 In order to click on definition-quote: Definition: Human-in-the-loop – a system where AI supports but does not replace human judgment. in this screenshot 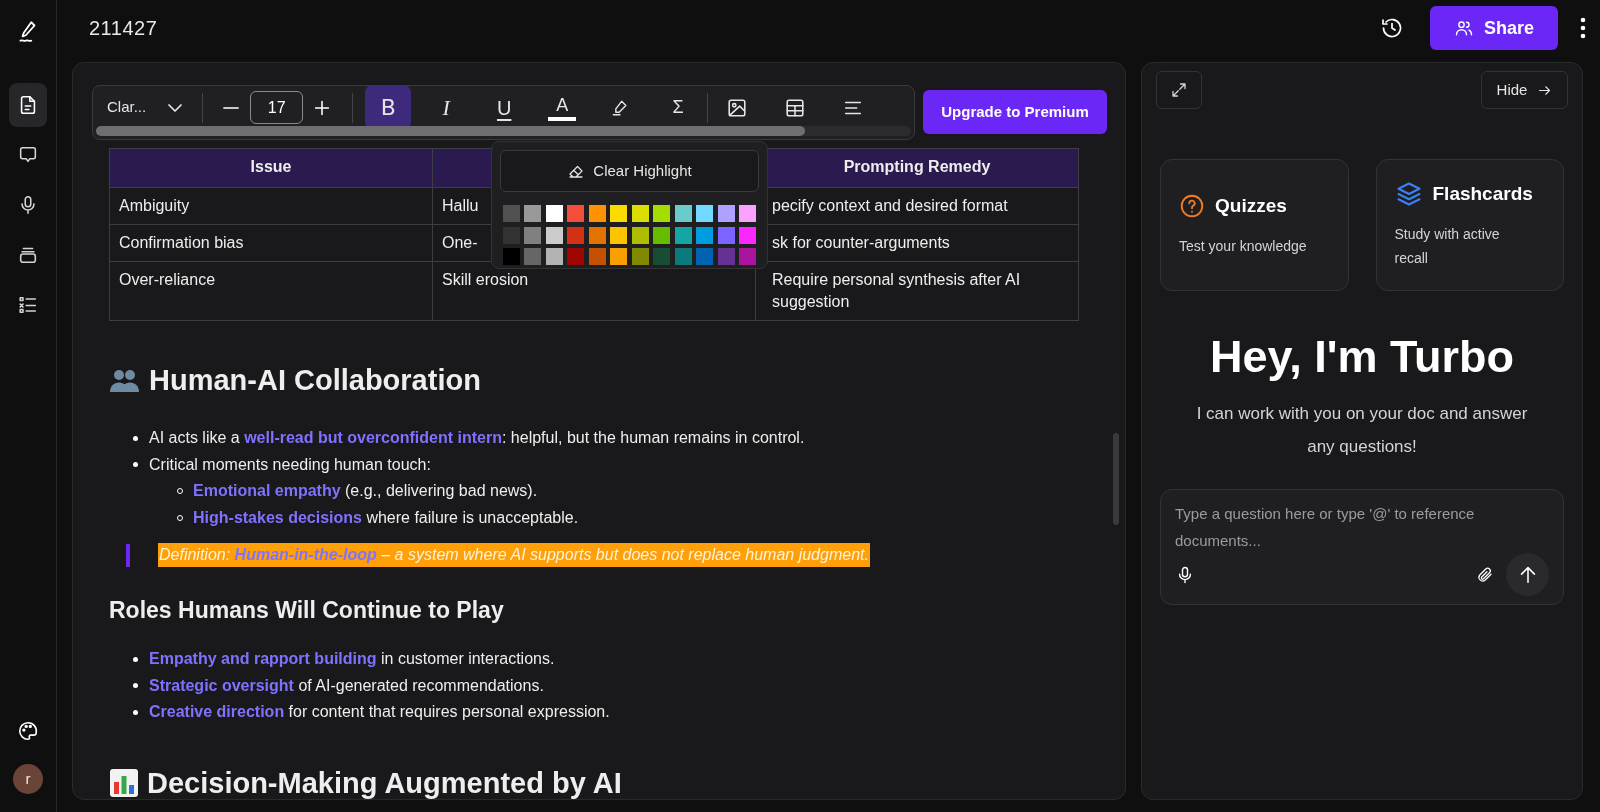, I will do `click(514, 555)`.